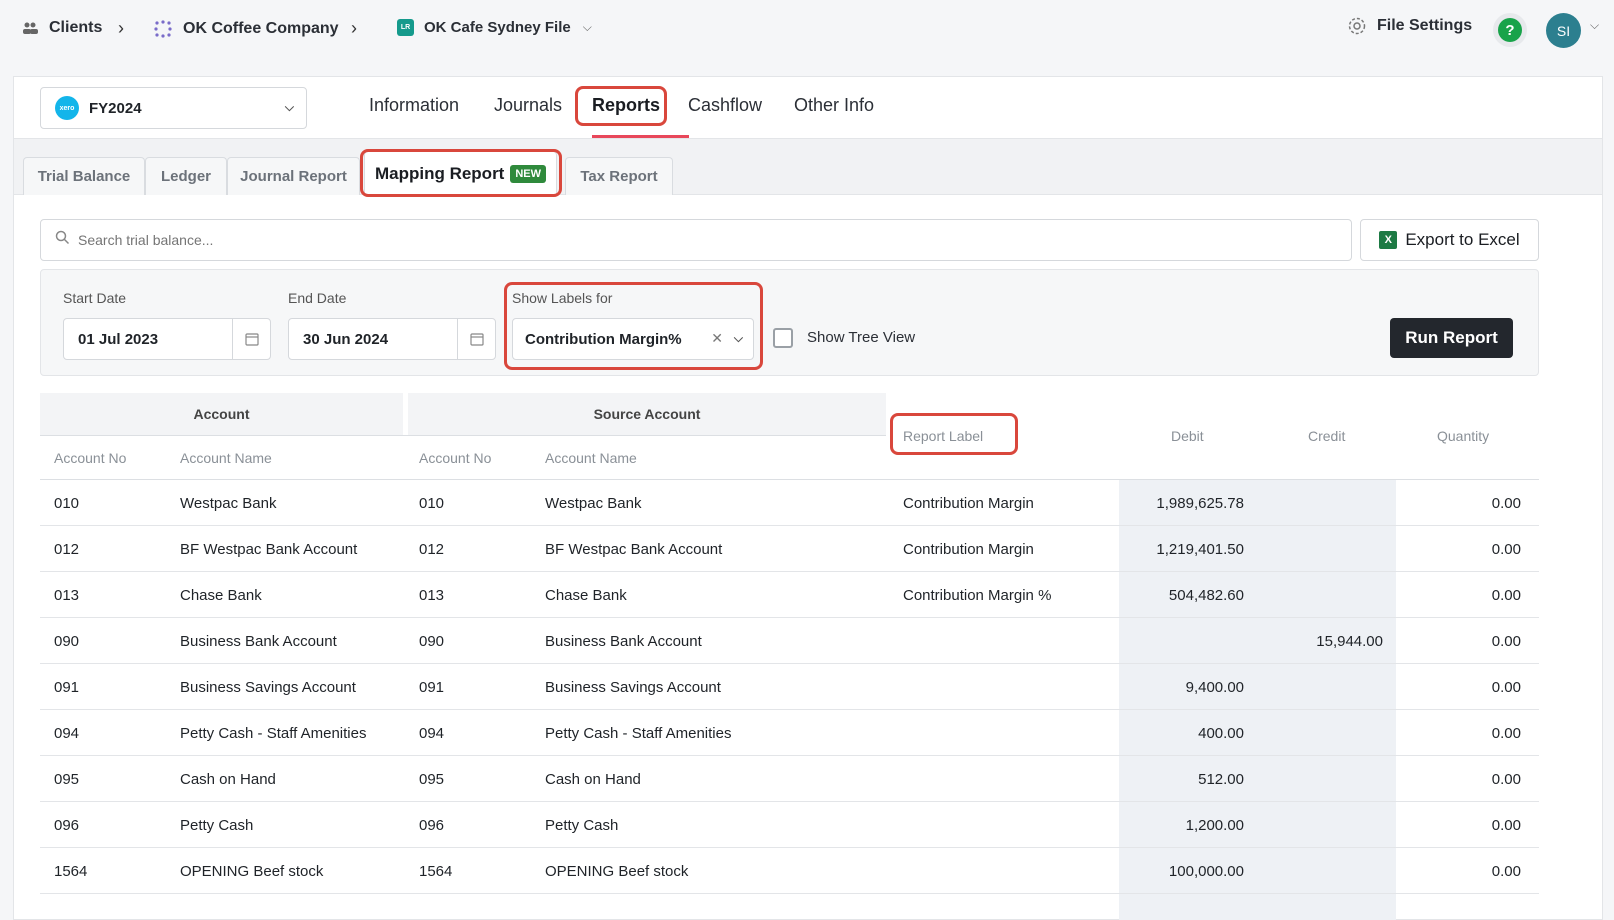  I want to click on export-label: Export to Excel, so click(1462, 239).